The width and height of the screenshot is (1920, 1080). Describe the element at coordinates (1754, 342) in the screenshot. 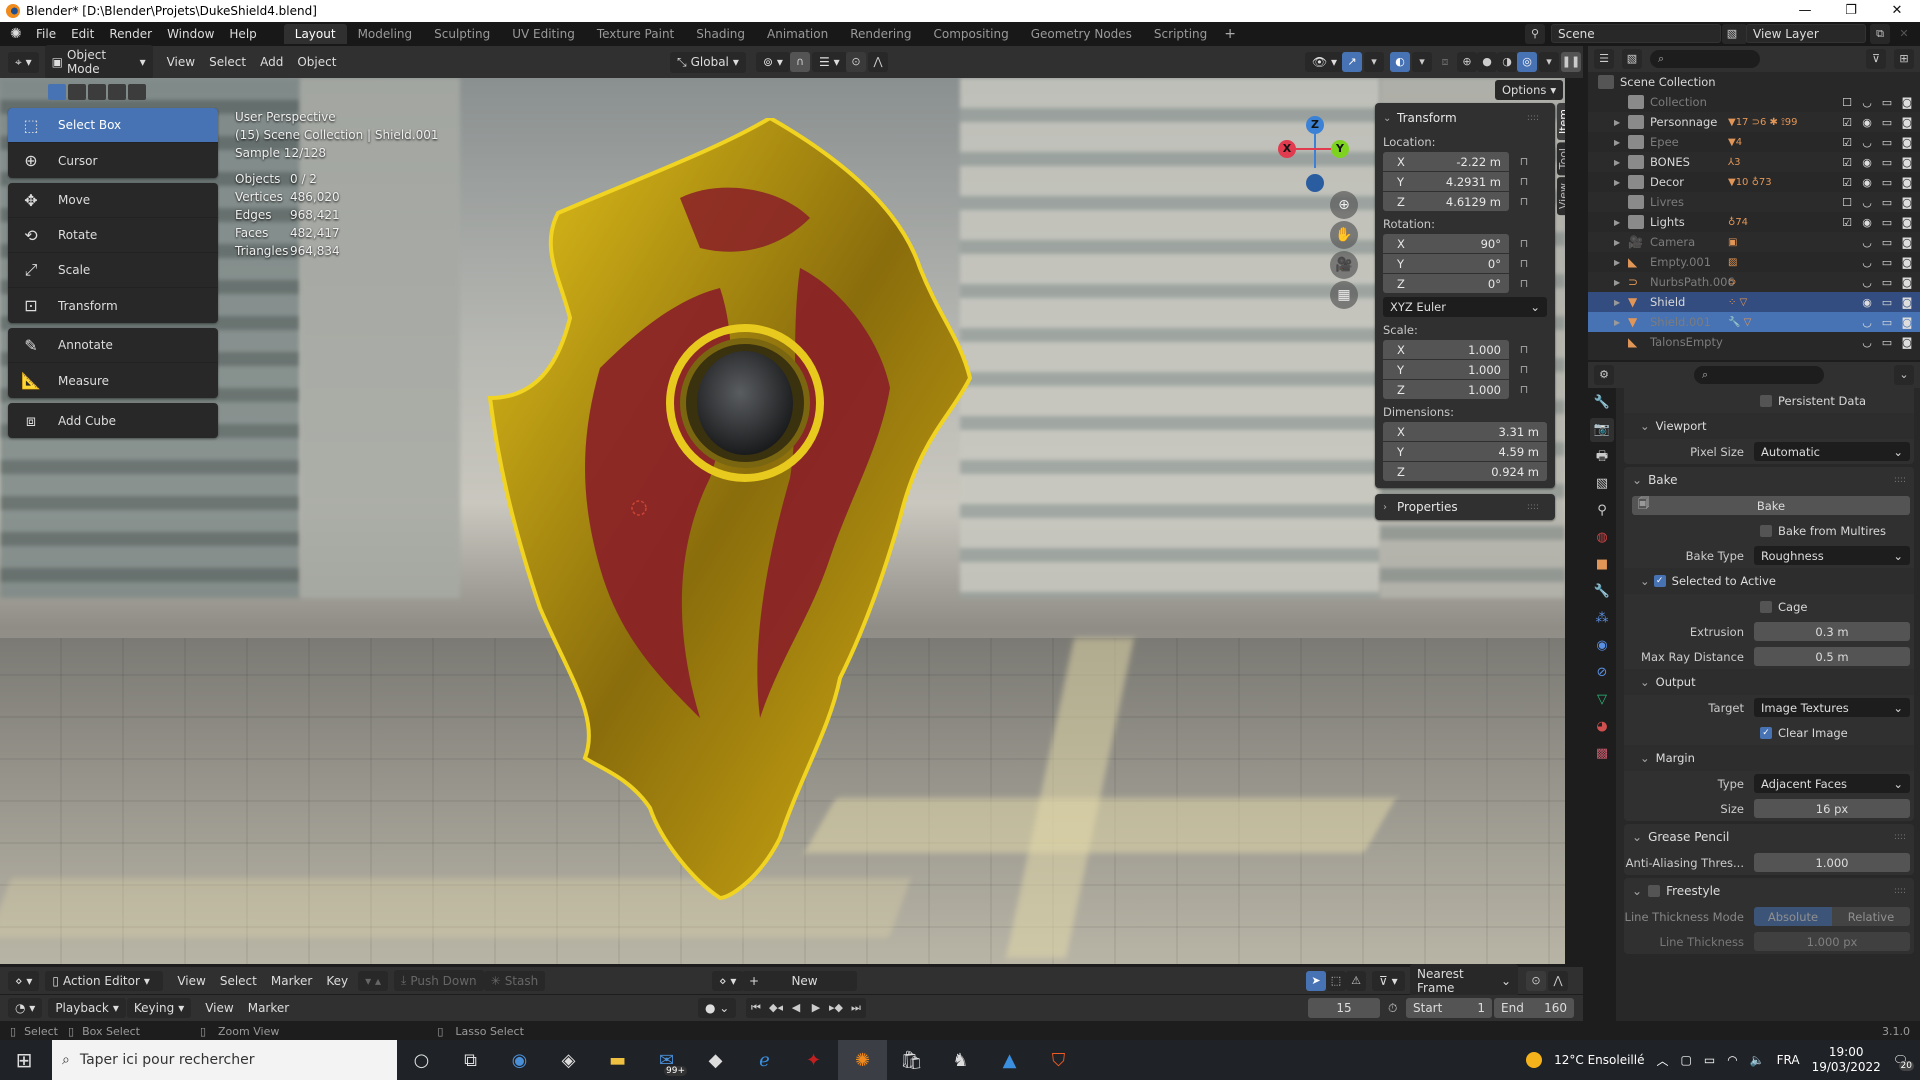

I see `outliner-row: ◣ TalonsEmpty ◡ ▭ ◙` at that location.